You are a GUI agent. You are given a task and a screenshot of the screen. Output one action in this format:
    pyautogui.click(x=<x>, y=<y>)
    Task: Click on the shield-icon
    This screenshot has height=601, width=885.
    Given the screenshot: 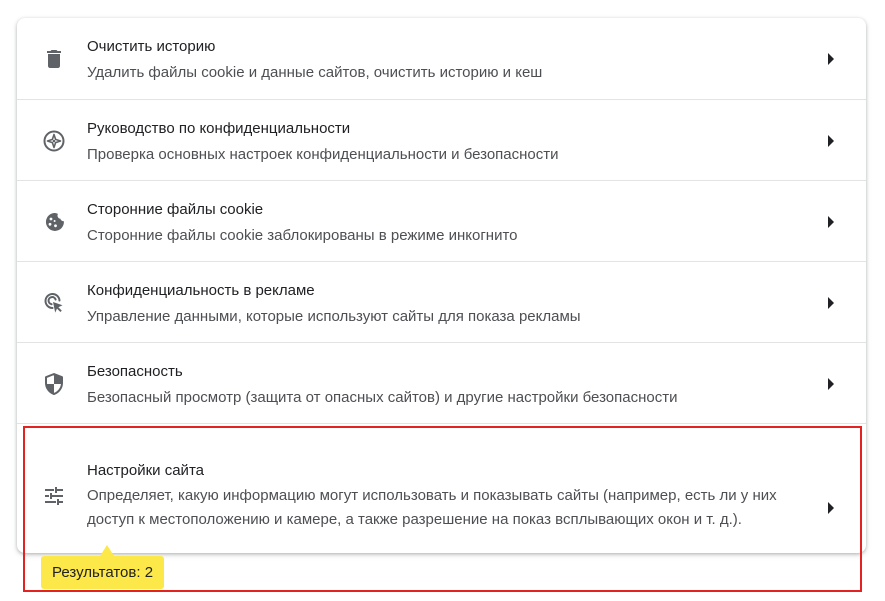 What is the action you would take?
    pyautogui.click(x=54, y=384)
    